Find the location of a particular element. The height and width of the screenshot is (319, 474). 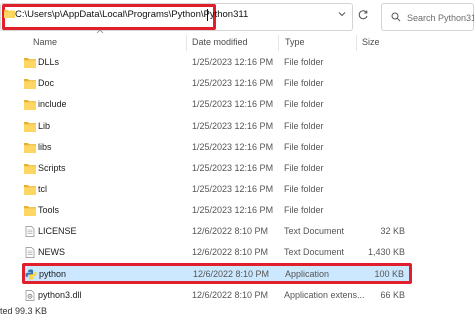

chevron-down-icon is located at coordinates (342, 14).